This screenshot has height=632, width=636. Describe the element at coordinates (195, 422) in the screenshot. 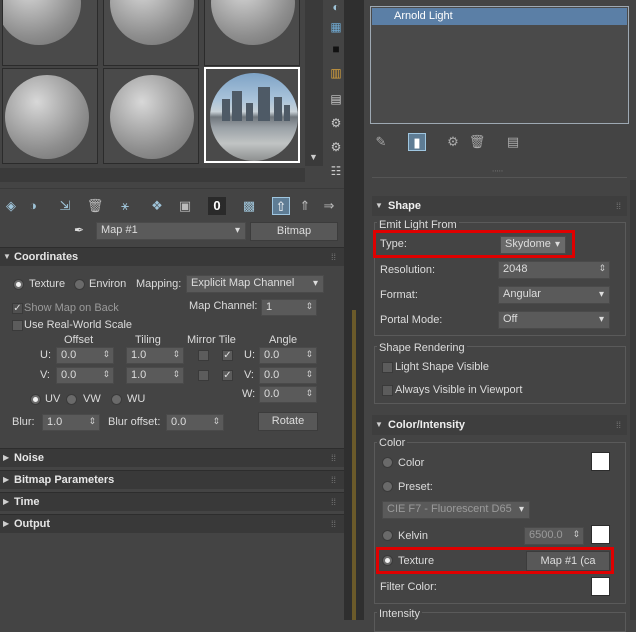

I see `blur-offset-spinner: 0.0` at that location.